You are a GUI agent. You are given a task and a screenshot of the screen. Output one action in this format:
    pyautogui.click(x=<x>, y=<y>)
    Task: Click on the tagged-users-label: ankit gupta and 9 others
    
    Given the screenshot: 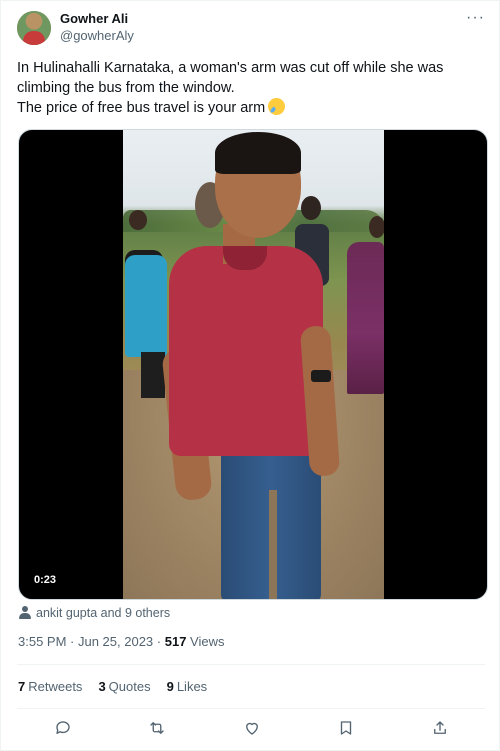 What is the action you would take?
    pyautogui.click(x=103, y=613)
    